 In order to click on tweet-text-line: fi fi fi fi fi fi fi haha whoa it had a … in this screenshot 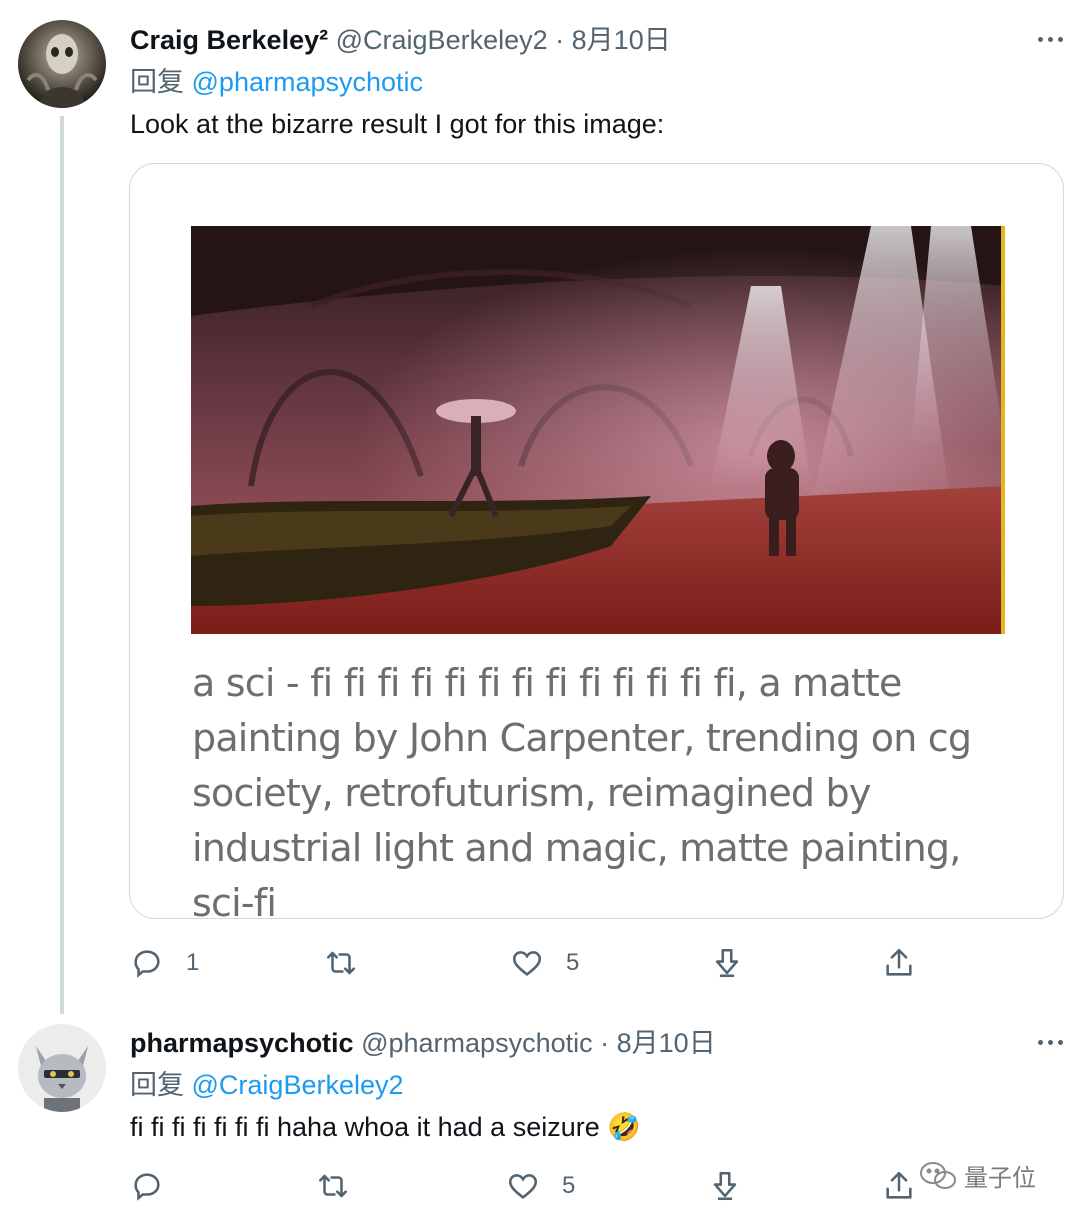, I will do `click(385, 1127)`.